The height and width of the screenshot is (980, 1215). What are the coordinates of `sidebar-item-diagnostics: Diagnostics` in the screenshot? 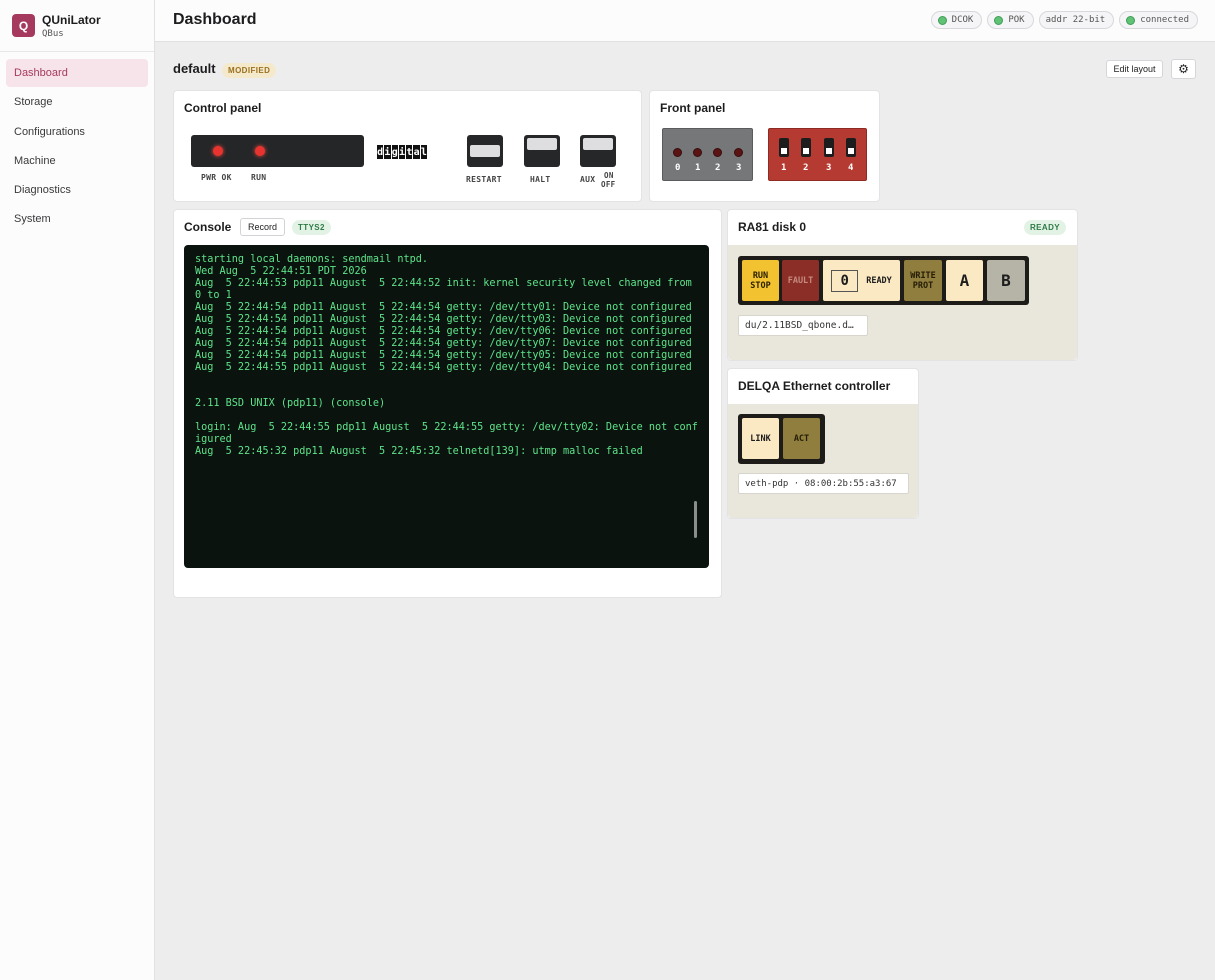 It's located at (77, 190).